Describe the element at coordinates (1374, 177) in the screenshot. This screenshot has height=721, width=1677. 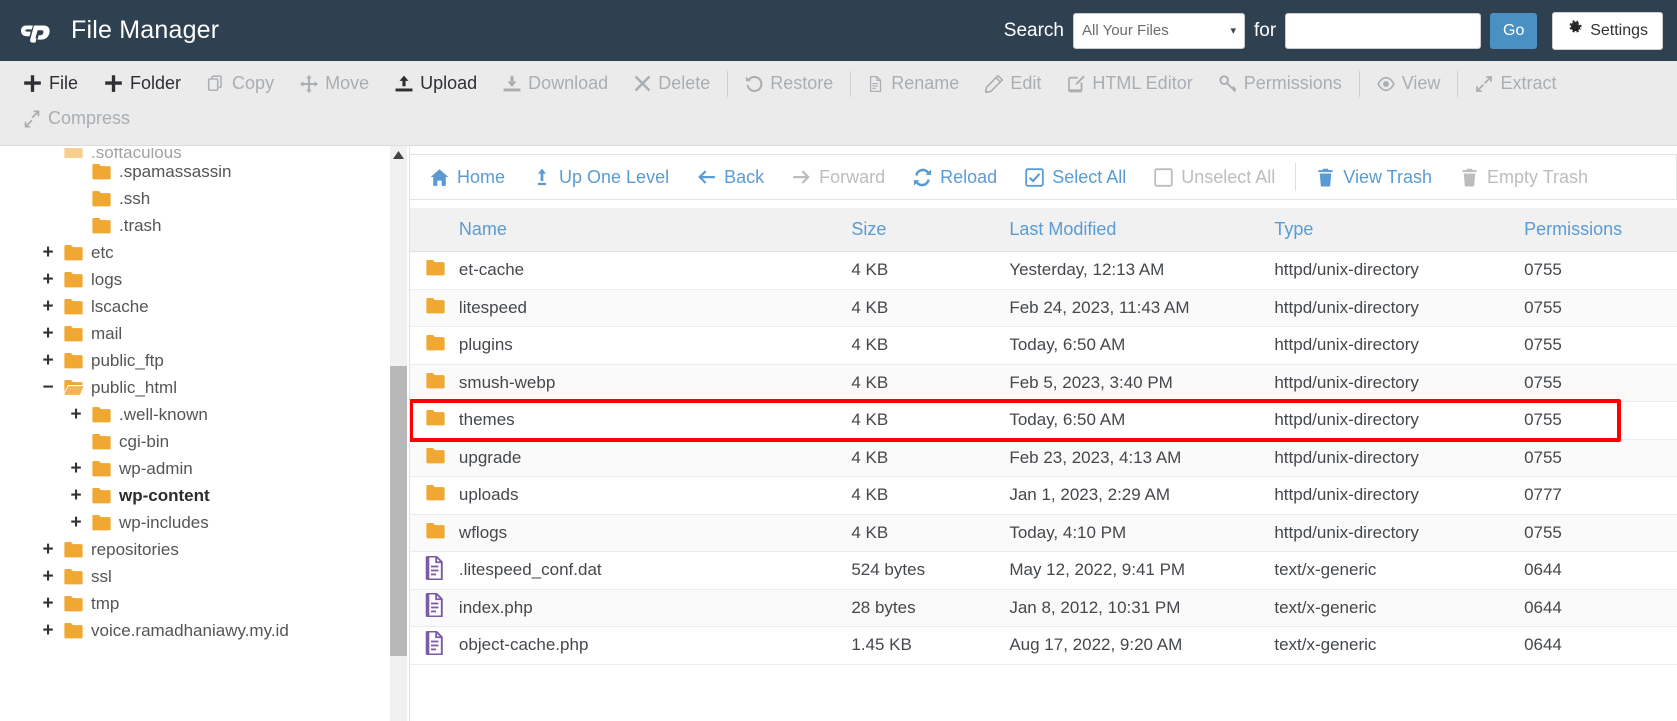
I see `nav-item-view-trash: View Trash` at that location.